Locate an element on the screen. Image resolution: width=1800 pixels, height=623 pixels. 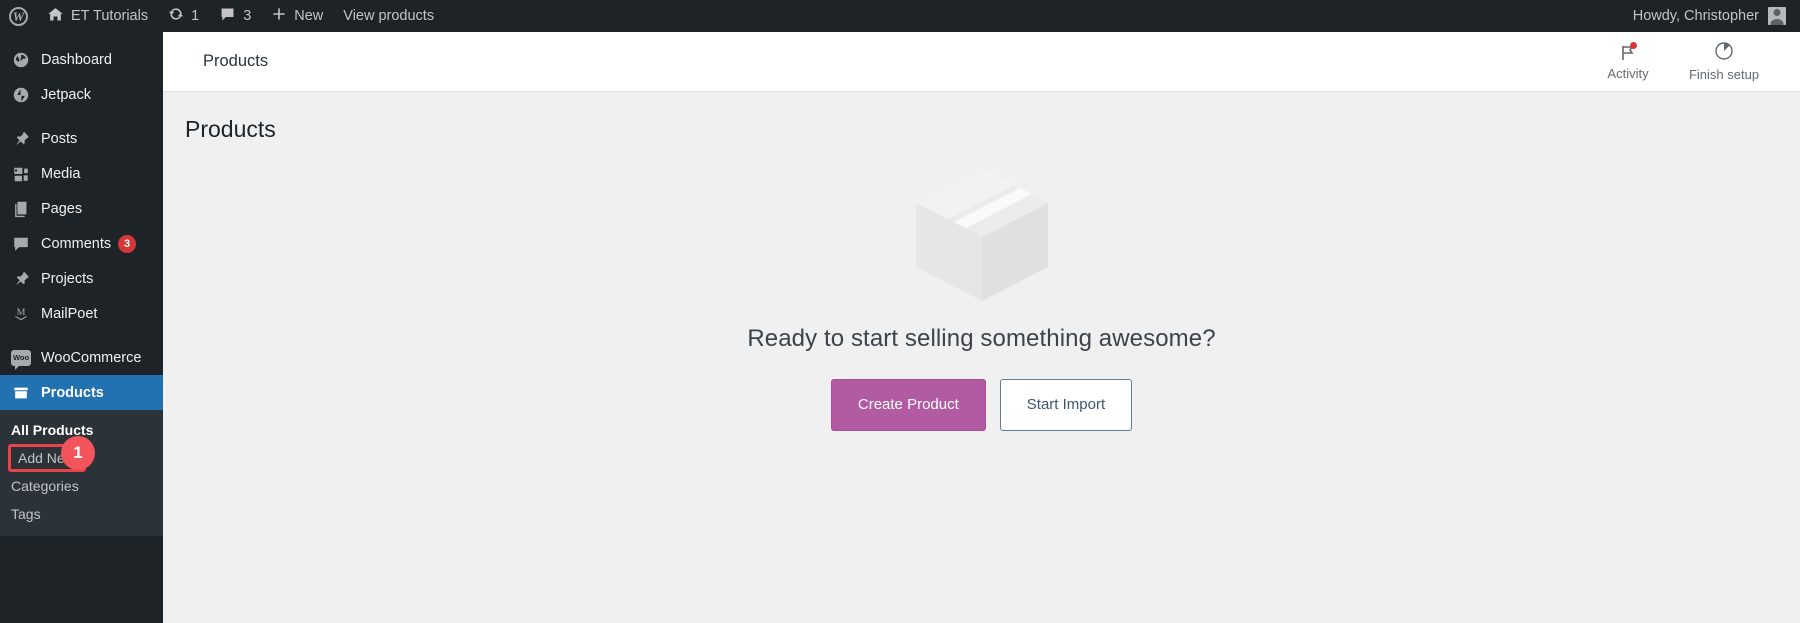
svg-text: M is located at coordinates (21, 311).